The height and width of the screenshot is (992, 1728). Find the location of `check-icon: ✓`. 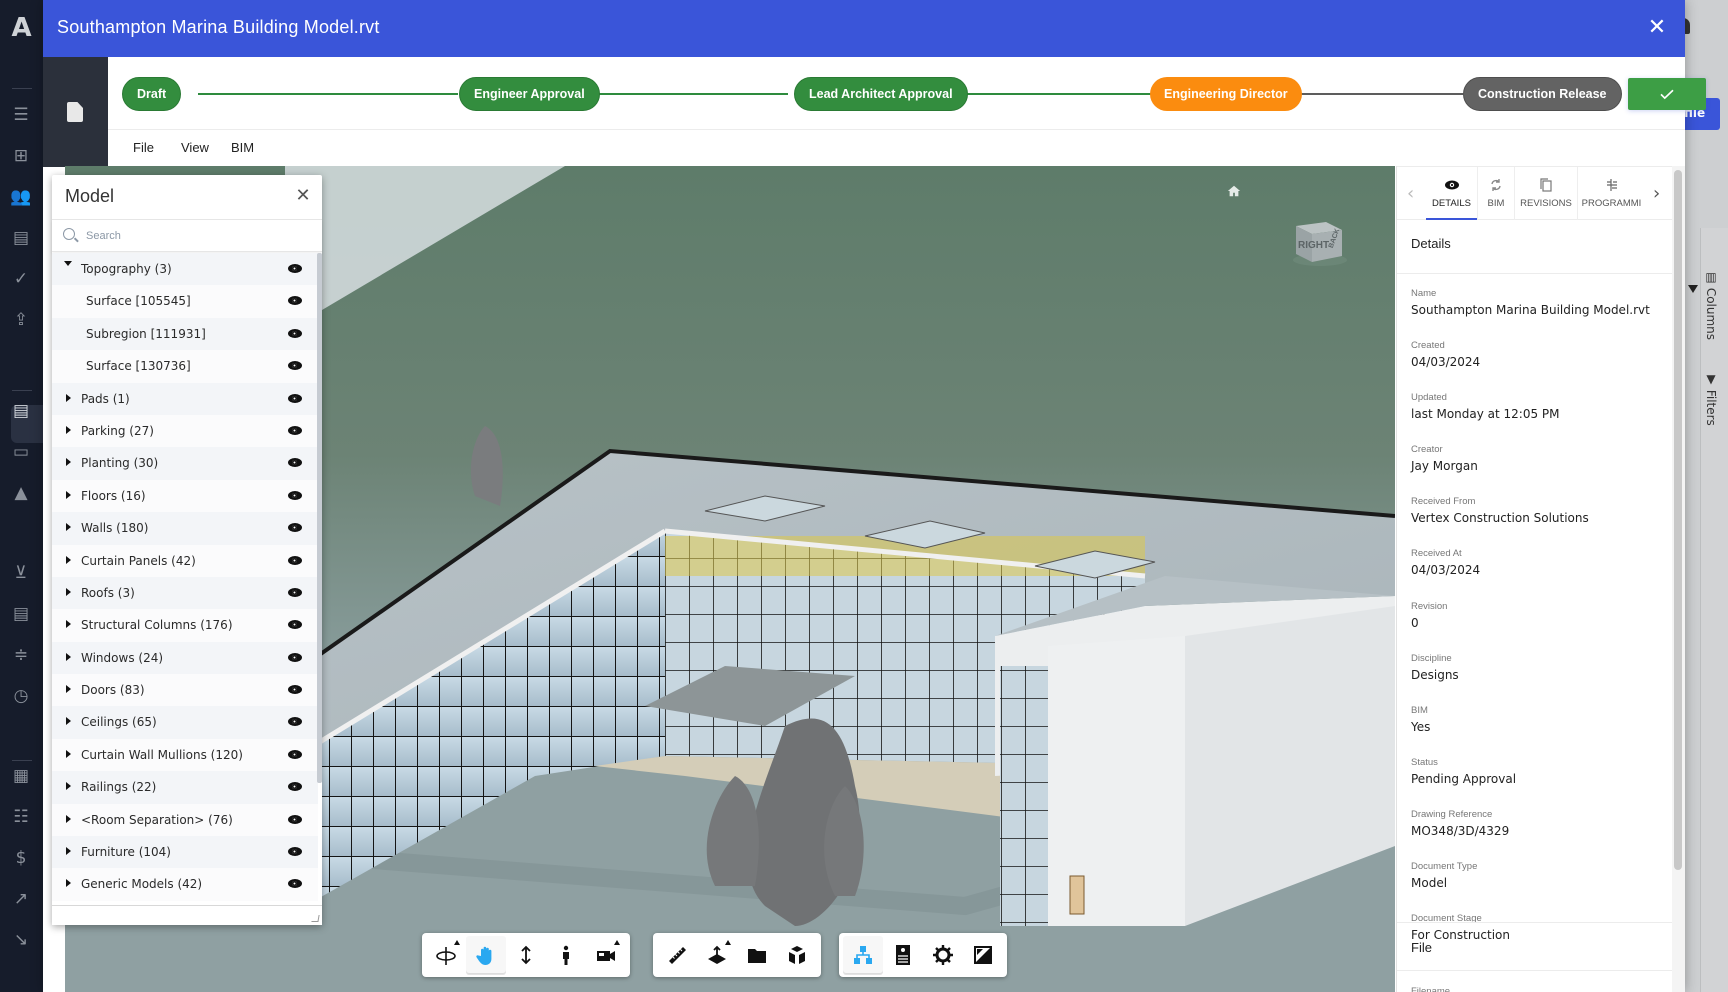

check-icon: ✓ is located at coordinates (21, 279).